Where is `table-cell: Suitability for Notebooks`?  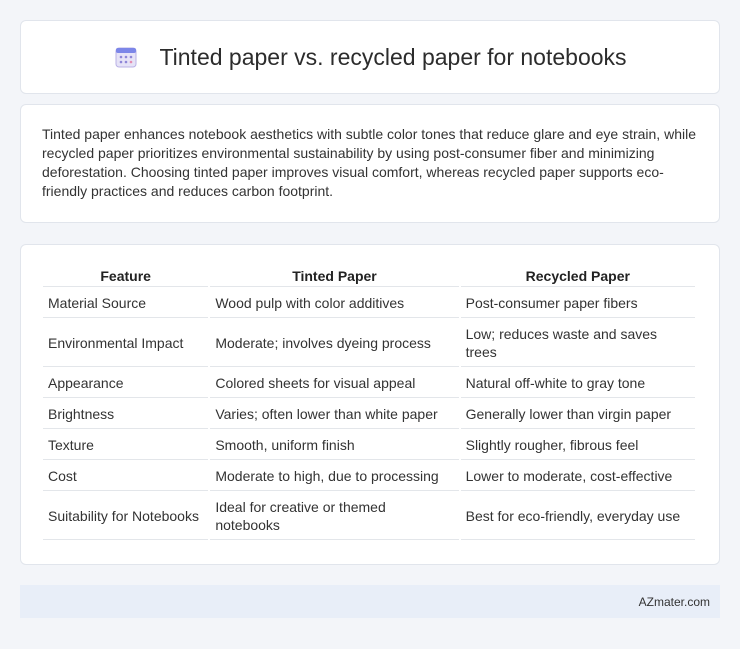
table-cell: Suitability for Notebooks is located at coordinates (126, 516).